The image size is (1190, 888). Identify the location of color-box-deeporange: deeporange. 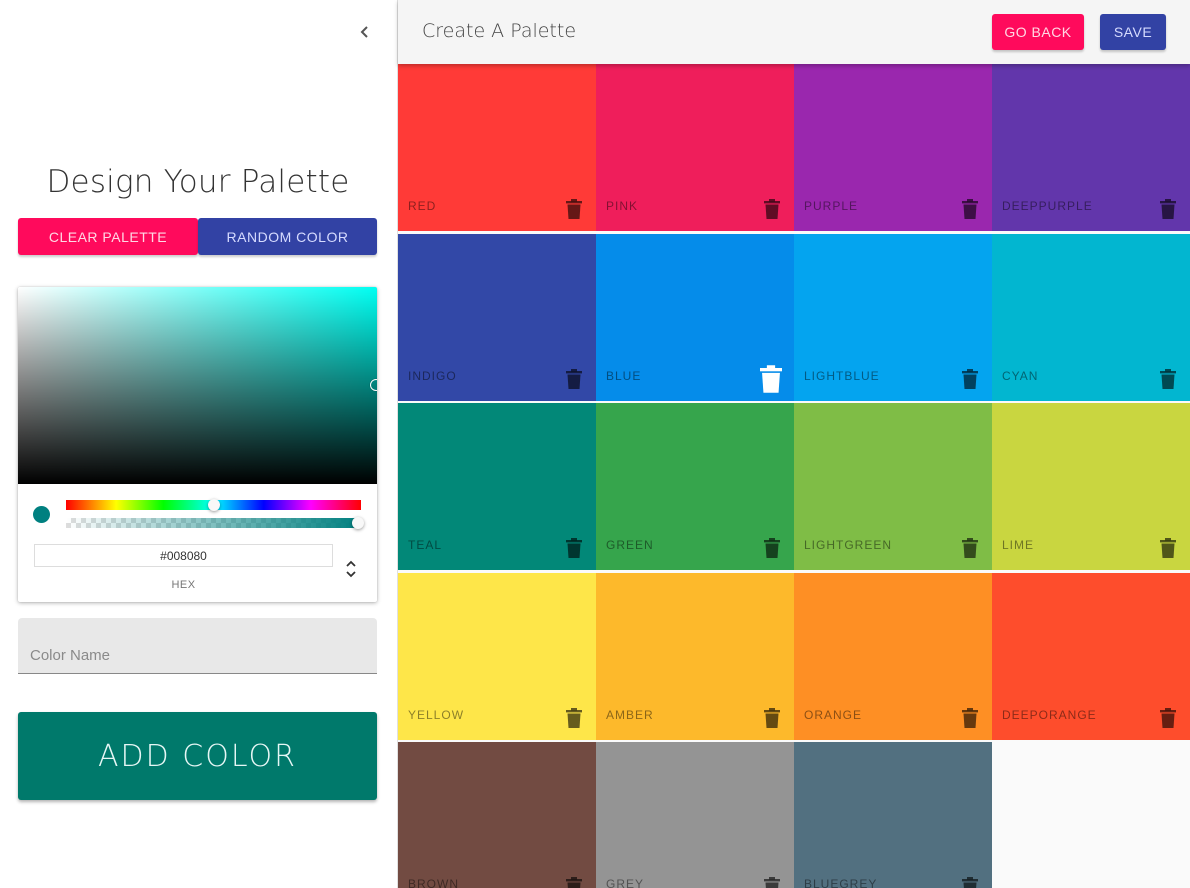
(1091, 656).